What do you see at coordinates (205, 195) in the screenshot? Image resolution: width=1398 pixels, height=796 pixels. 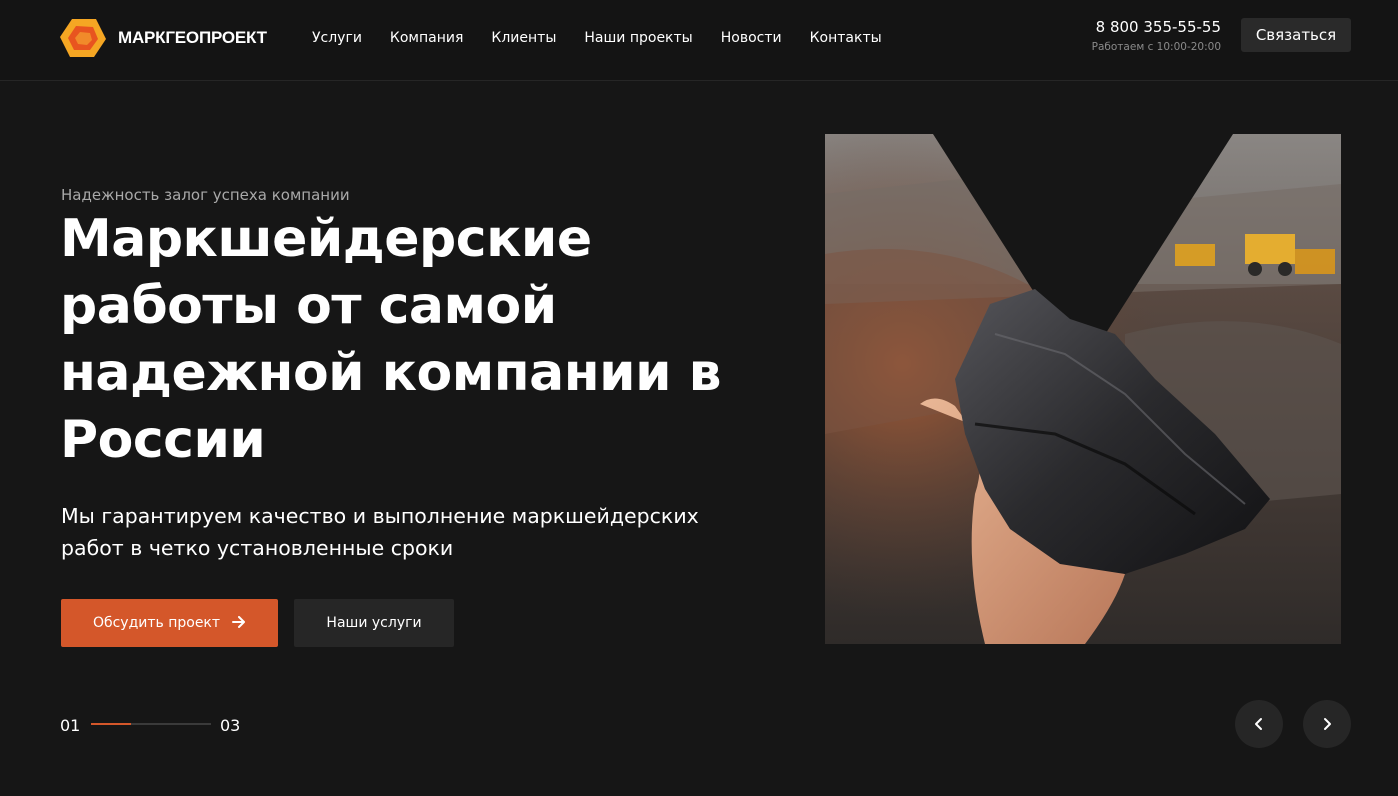 I see `hero-eyebrow: Надежность залог успеха компании` at bounding box center [205, 195].